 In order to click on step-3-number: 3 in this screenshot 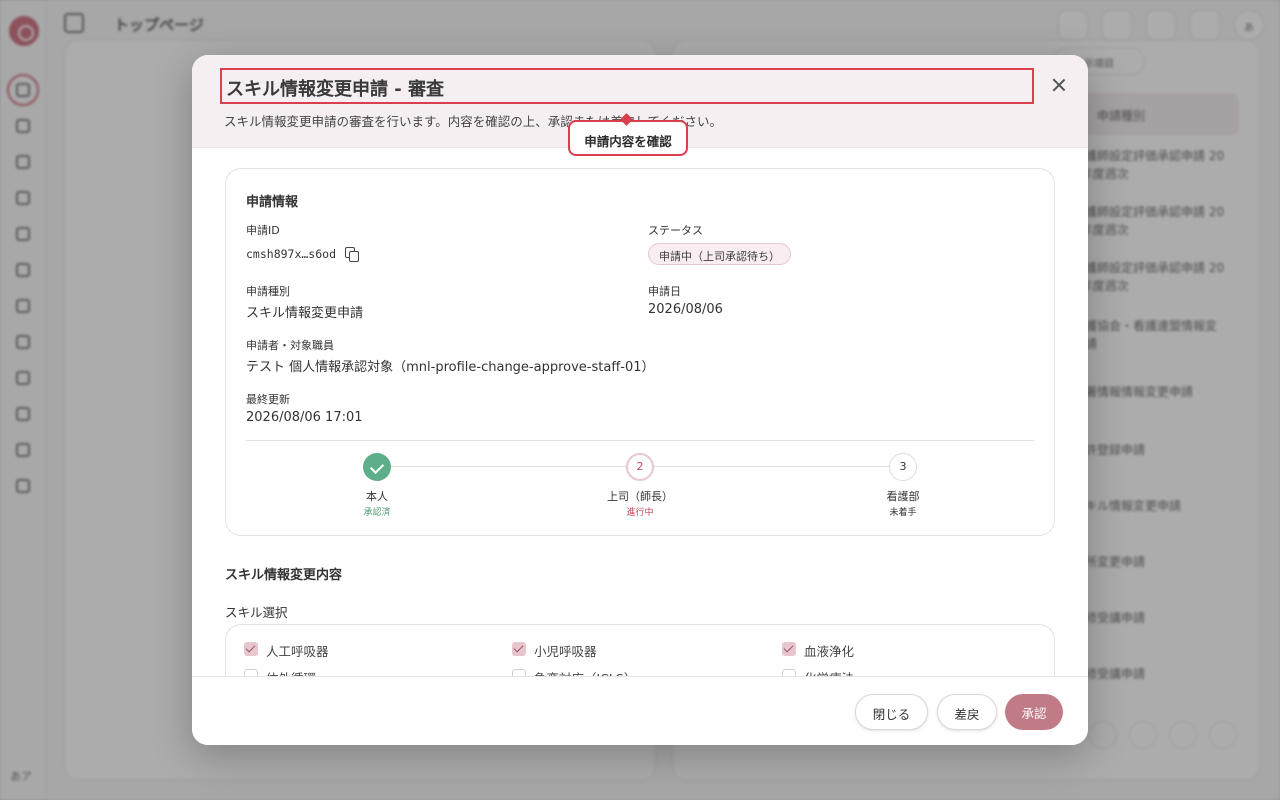, I will do `click(903, 467)`.